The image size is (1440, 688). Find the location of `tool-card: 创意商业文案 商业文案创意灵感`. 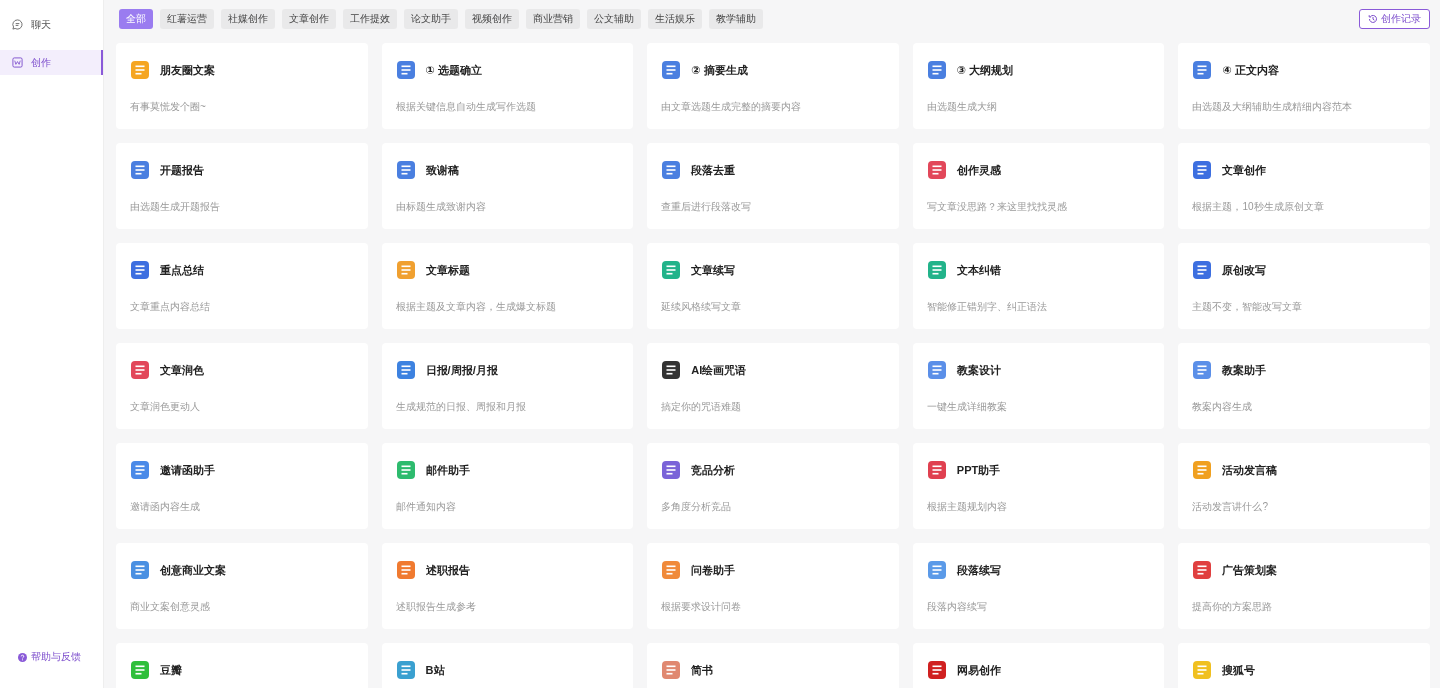

tool-card: 创意商业文案 商业文案创意灵感 is located at coordinates (242, 586).